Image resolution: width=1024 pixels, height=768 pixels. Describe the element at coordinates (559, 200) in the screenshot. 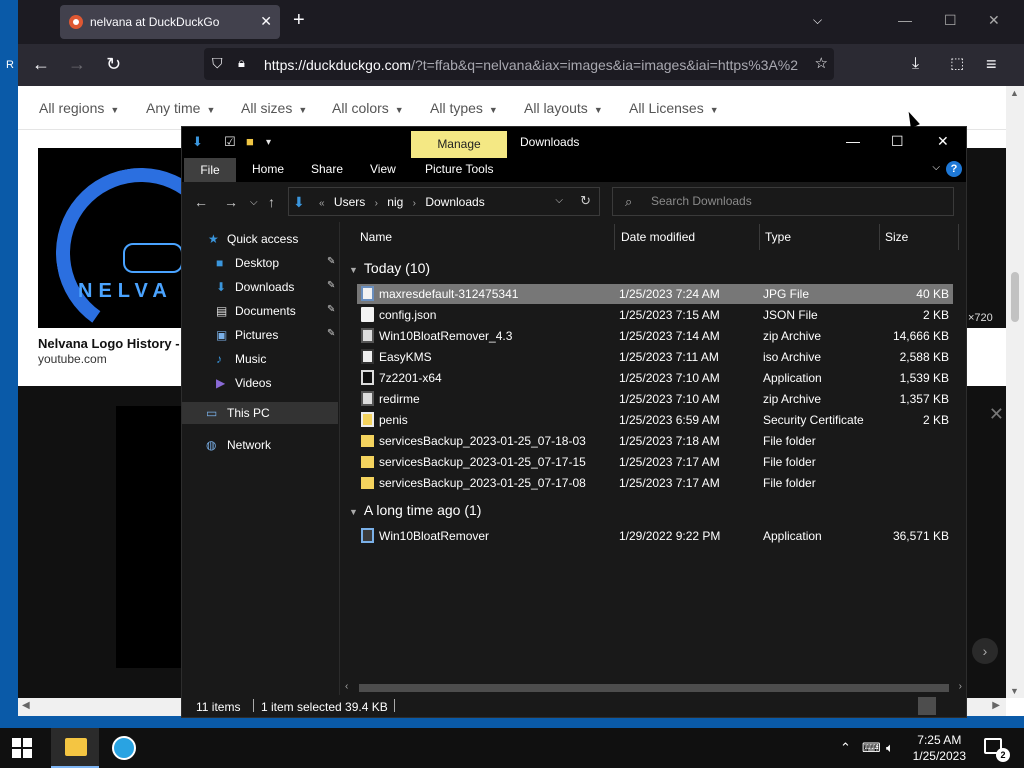

I see `address-dropdown-icon: ⌵` at that location.